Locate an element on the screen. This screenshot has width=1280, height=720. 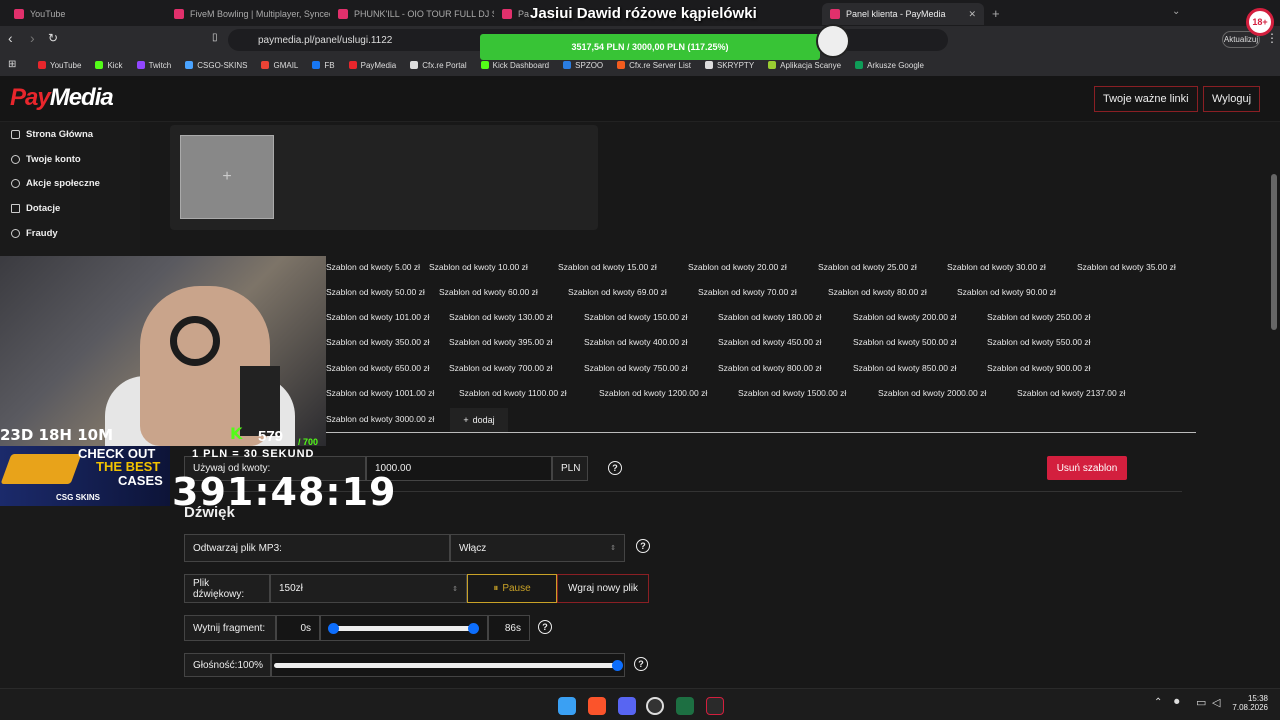
template-item: Szablon od kwoty 60.00 zł is located at coordinates (488, 292).